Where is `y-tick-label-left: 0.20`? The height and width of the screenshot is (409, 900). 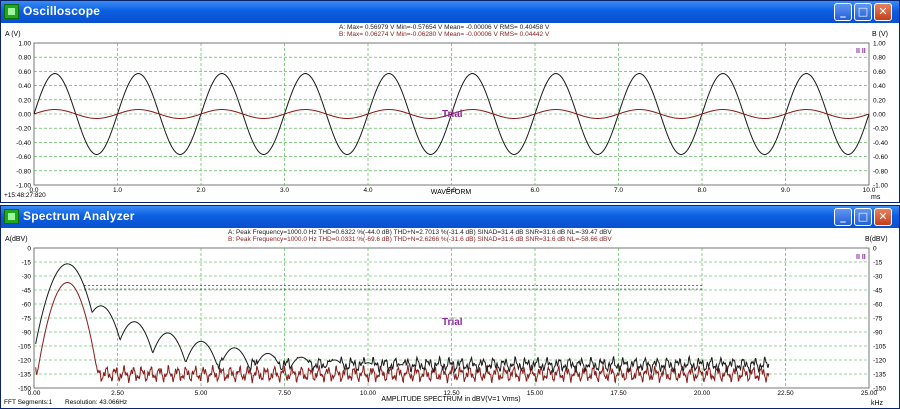
y-tick-label-left: 0.20 is located at coordinates (24, 100).